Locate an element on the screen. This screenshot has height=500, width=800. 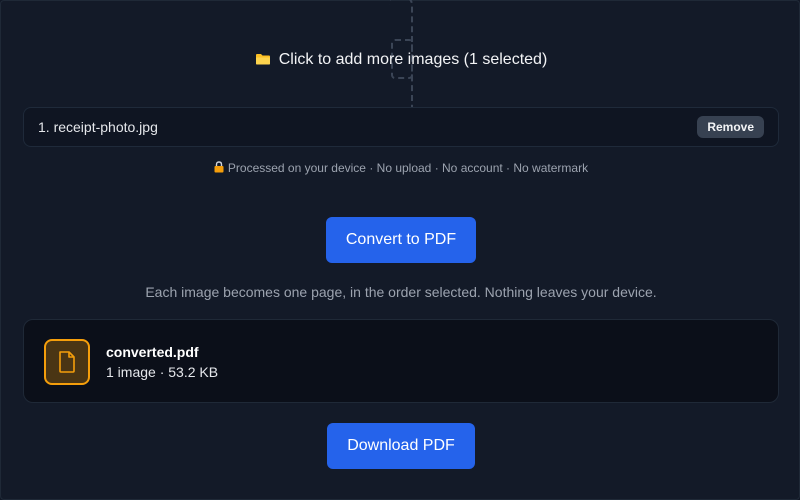
dropzone-label: Click to add more images (1 selected) is located at coordinates (413, 59).